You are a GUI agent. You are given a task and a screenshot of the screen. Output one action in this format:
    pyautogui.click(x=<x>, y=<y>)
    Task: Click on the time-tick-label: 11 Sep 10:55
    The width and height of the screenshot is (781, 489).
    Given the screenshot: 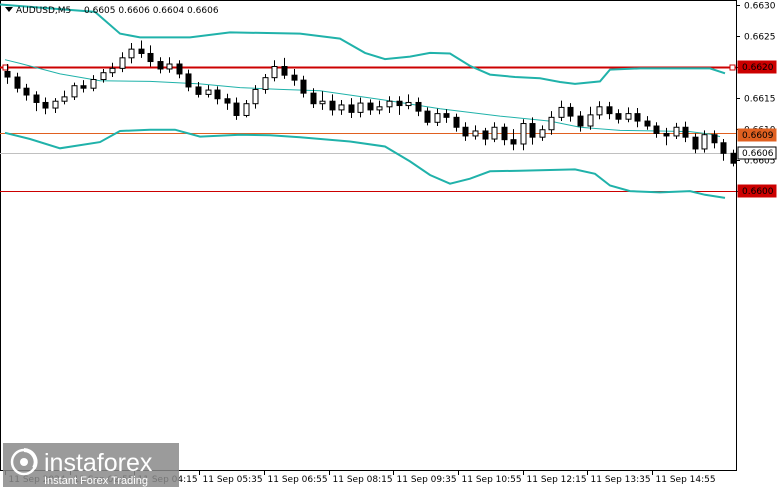 What is the action you would take?
    pyautogui.click(x=492, y=480)
    